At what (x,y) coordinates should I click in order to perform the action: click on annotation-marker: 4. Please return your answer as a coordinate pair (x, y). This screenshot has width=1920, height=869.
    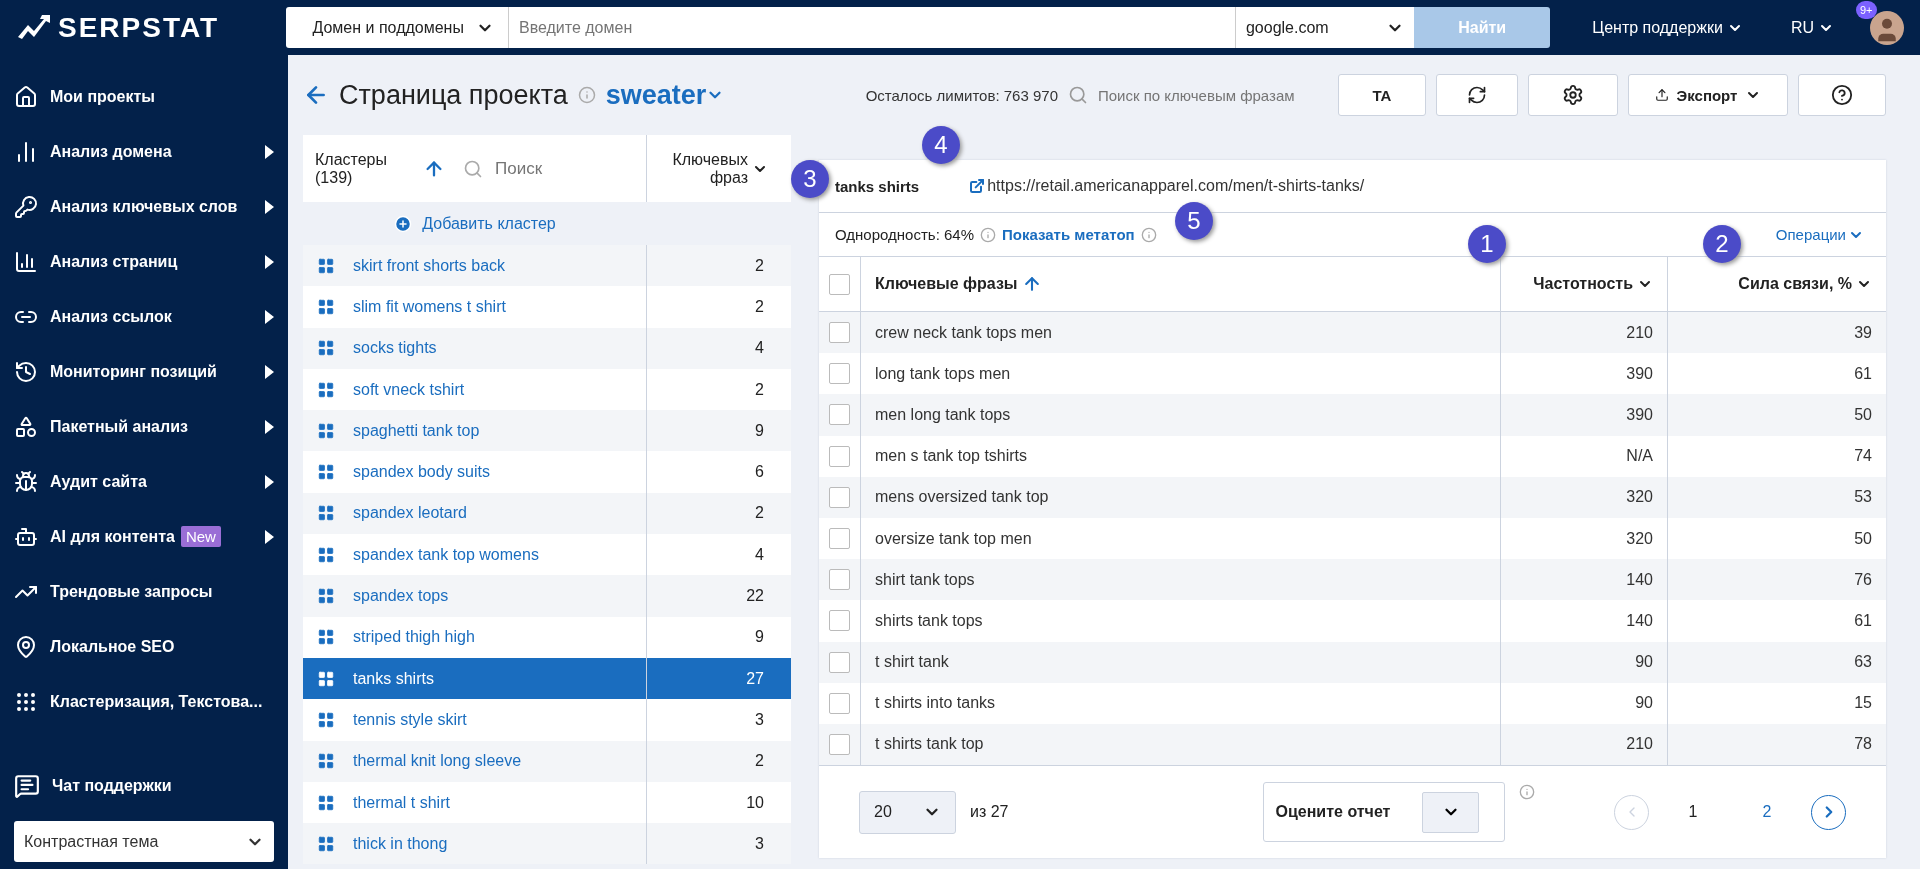
    Looking at the image, I should click on (941, 145).